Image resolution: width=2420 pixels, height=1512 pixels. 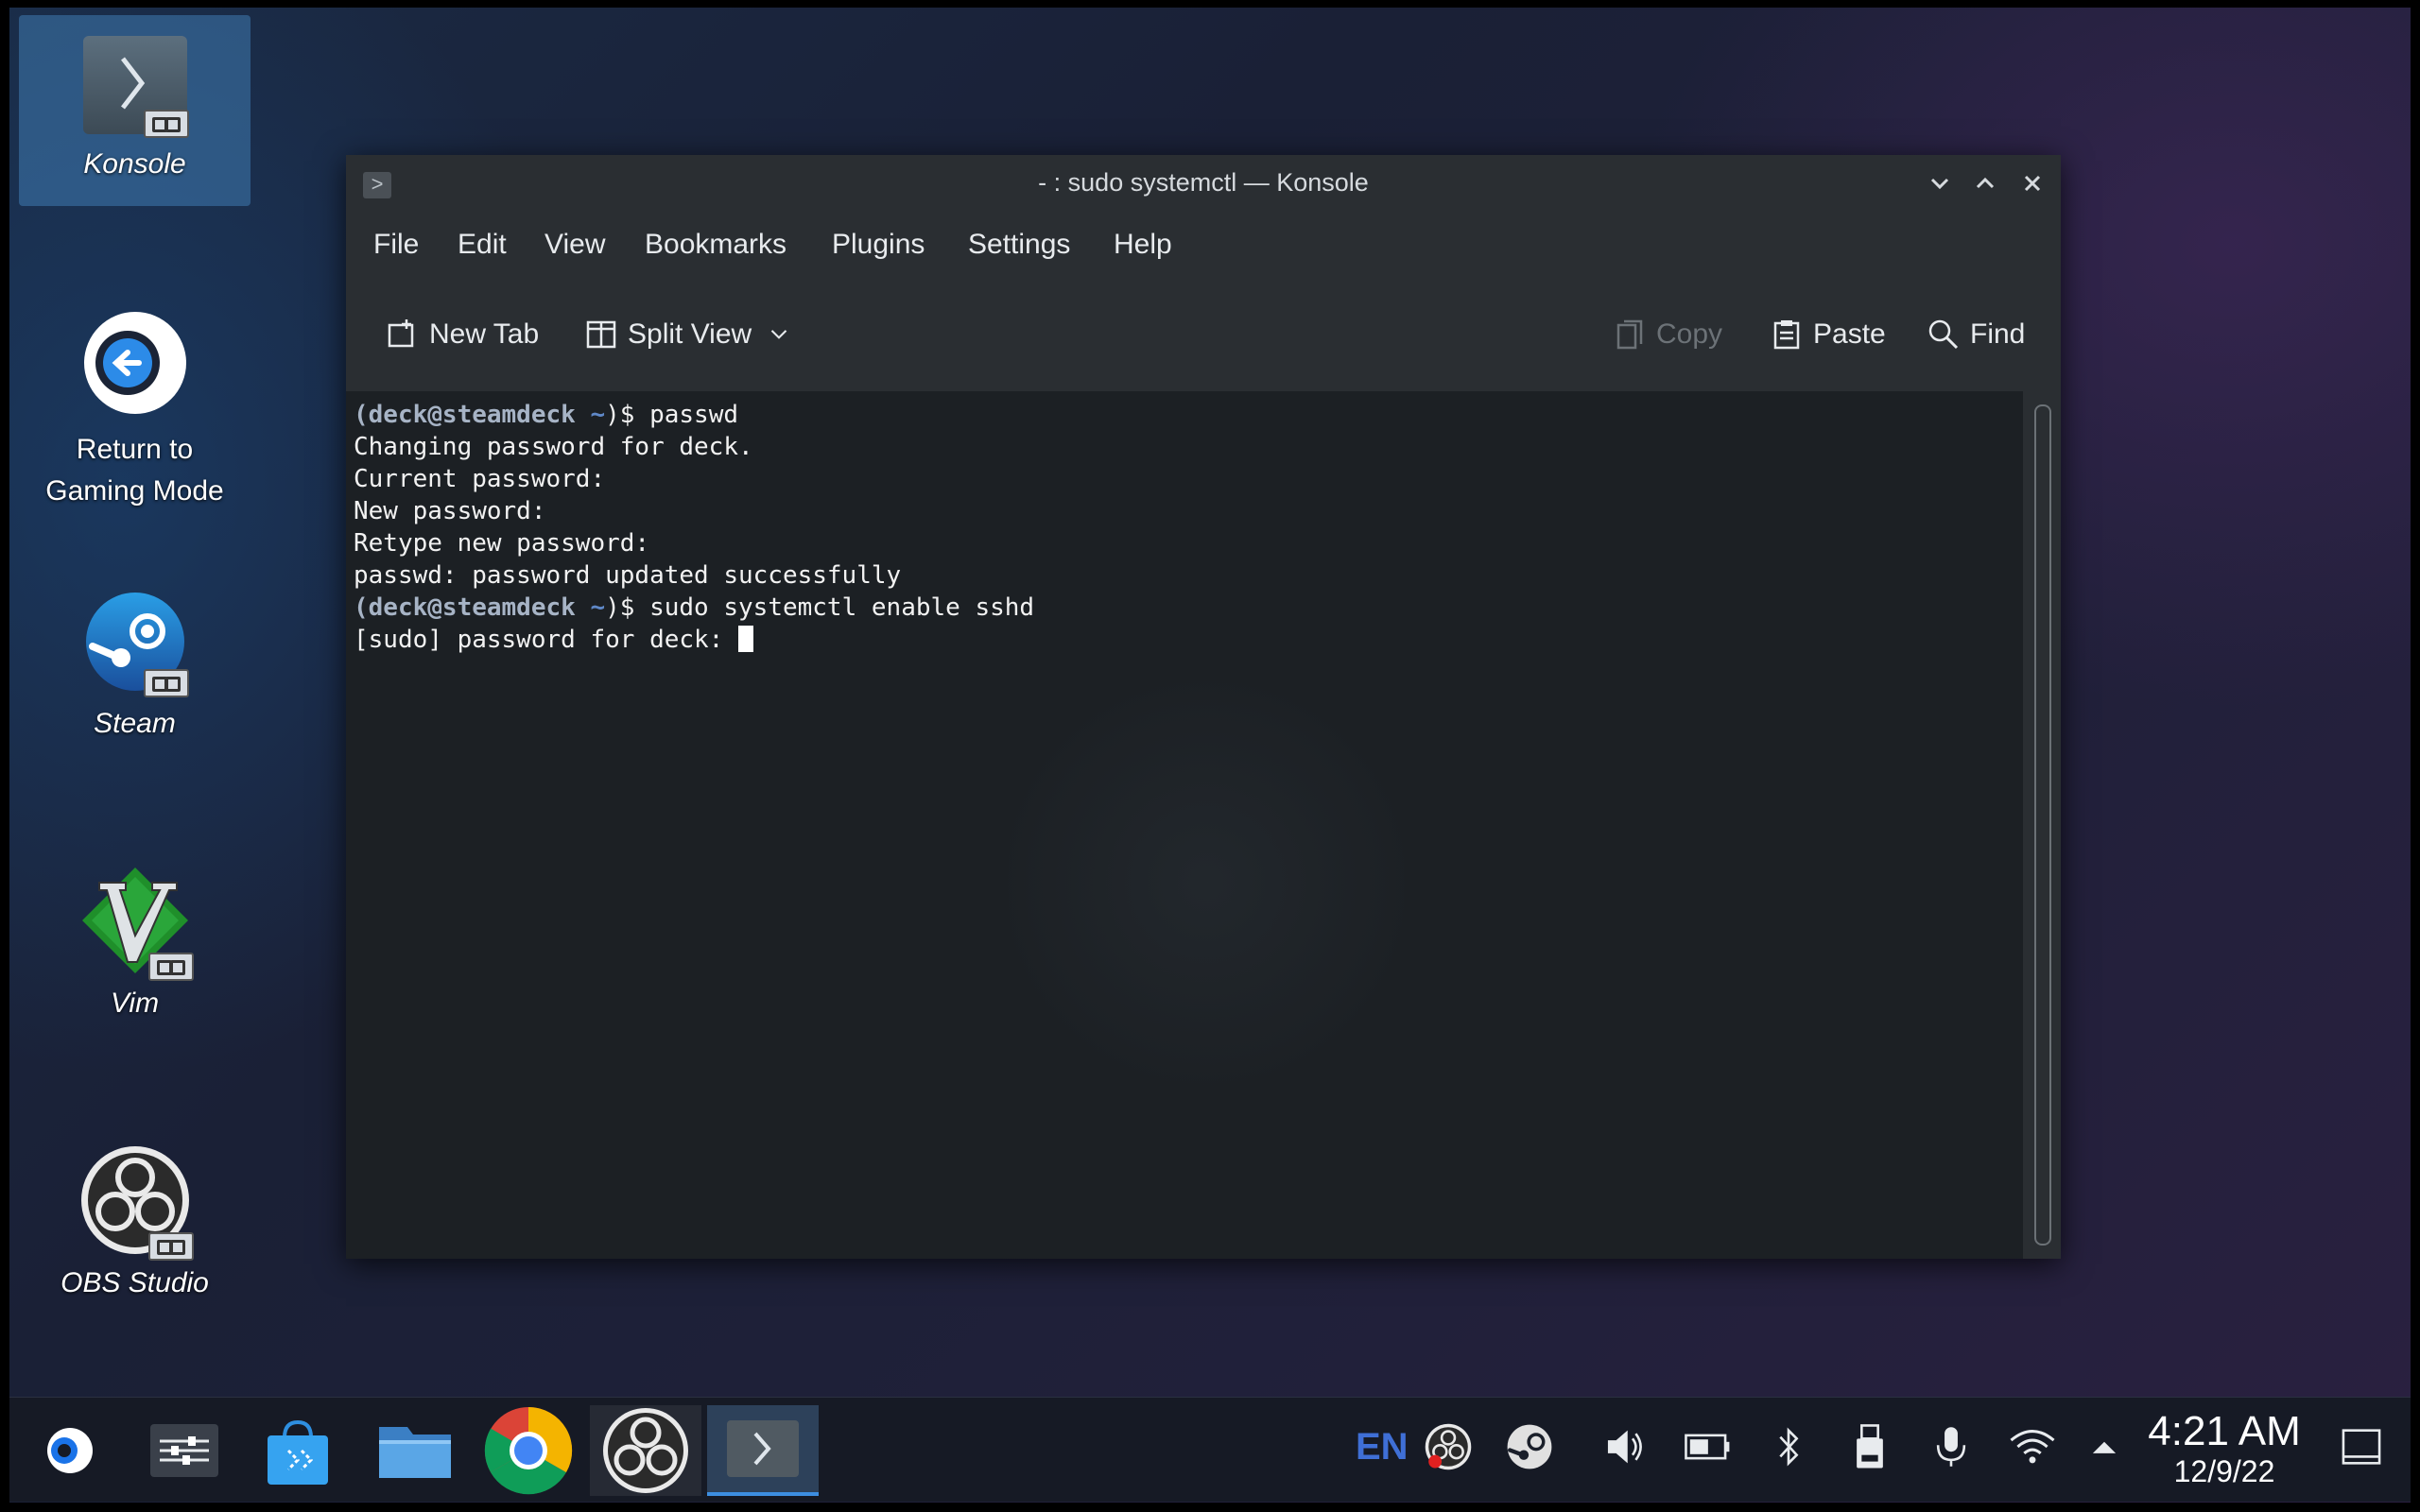 I want to click on vim-icon, so click(x=136, y=922).